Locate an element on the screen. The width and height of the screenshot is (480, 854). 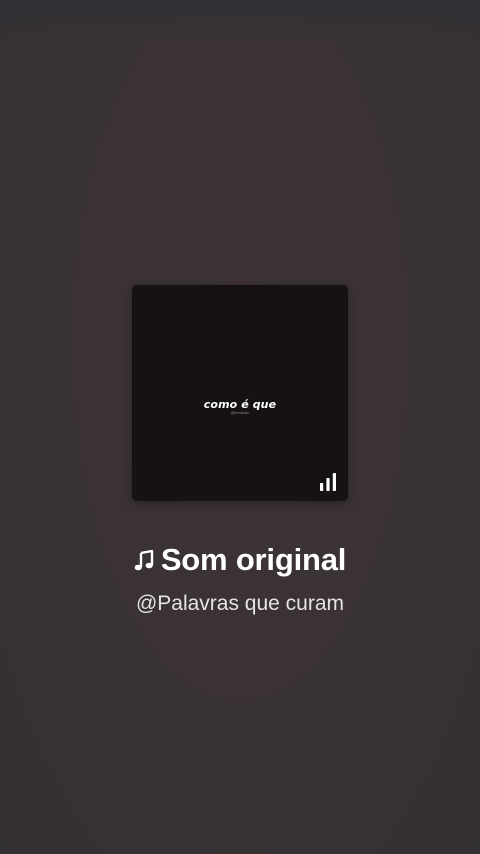
sound-title-row: Som original is located at coordinates (240, 560).